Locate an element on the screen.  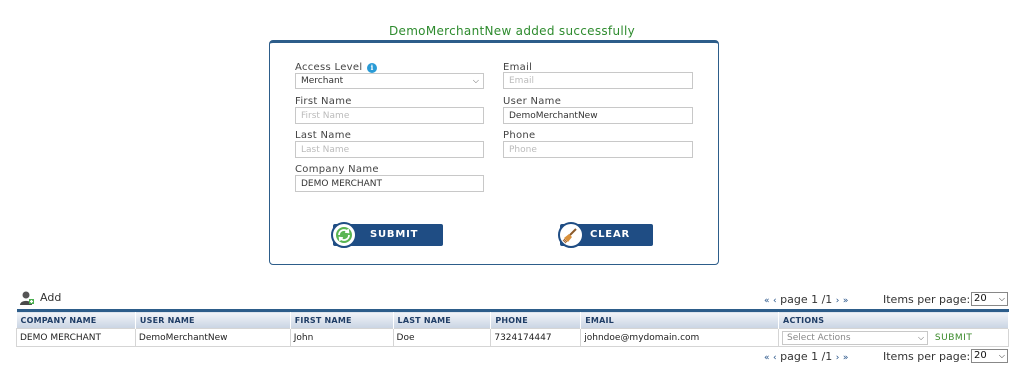
first-name-label: First Name is located at coordinates (323, 101).